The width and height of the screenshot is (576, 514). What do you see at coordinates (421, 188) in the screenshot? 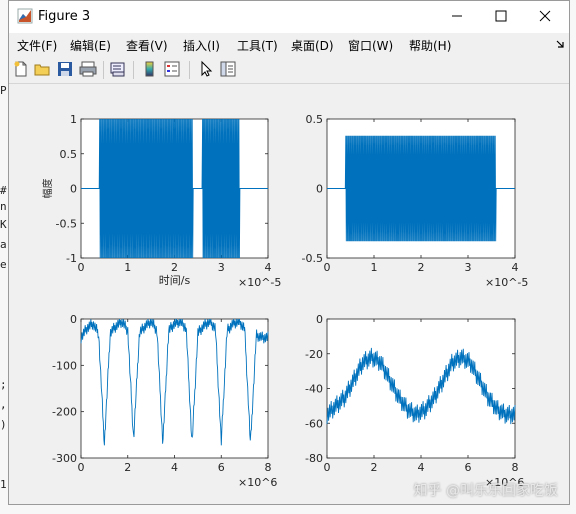
I see `series-line` at bounding box center [421, 188].